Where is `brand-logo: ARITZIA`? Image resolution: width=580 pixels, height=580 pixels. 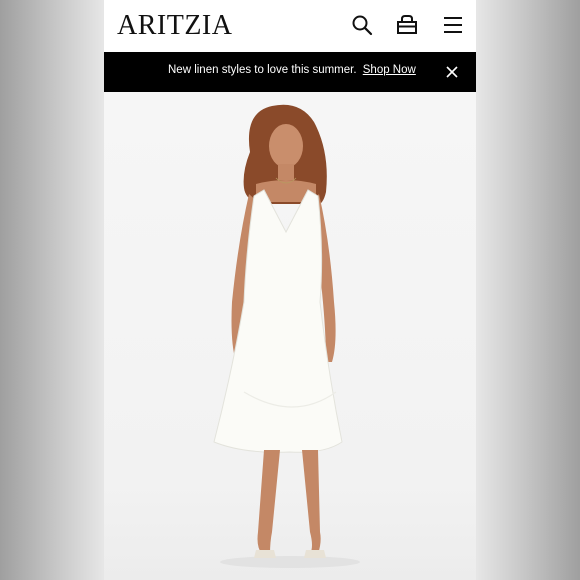
brand-logo: ARITZIA is located at coordinates (174, 26).